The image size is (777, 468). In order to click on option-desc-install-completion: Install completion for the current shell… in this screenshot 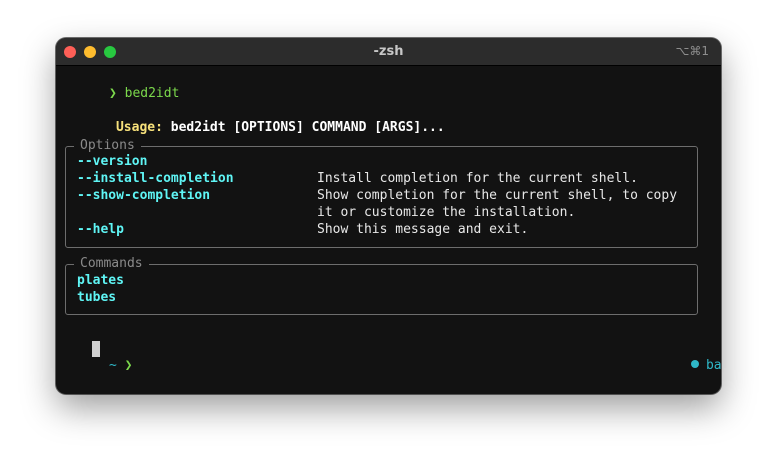, I will do `click(477, 178)`.